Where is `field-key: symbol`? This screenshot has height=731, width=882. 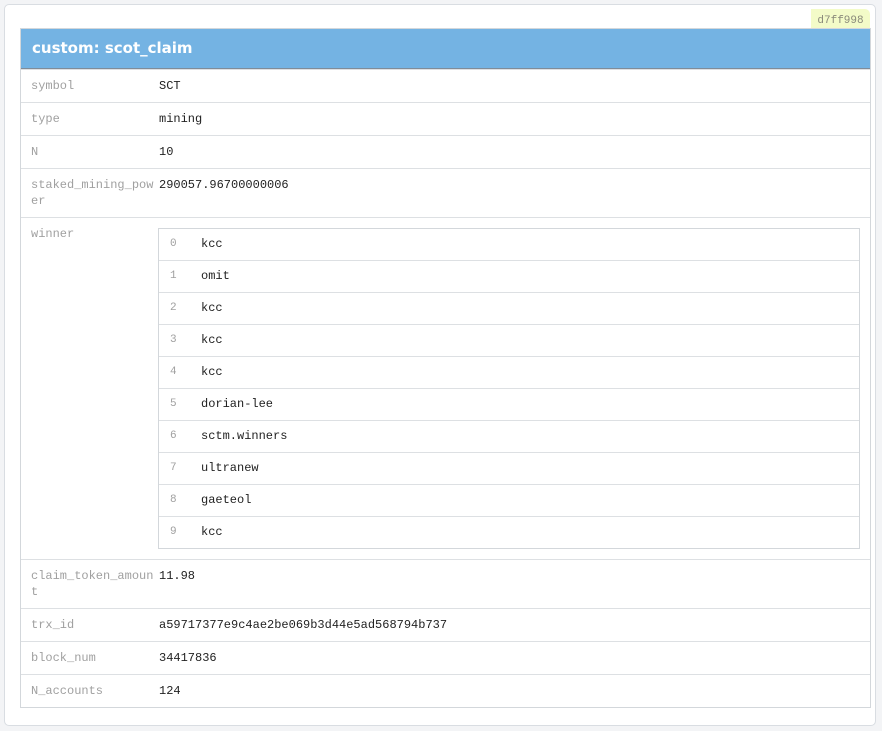 field-key: symbol is located at coordinates (53, 86).